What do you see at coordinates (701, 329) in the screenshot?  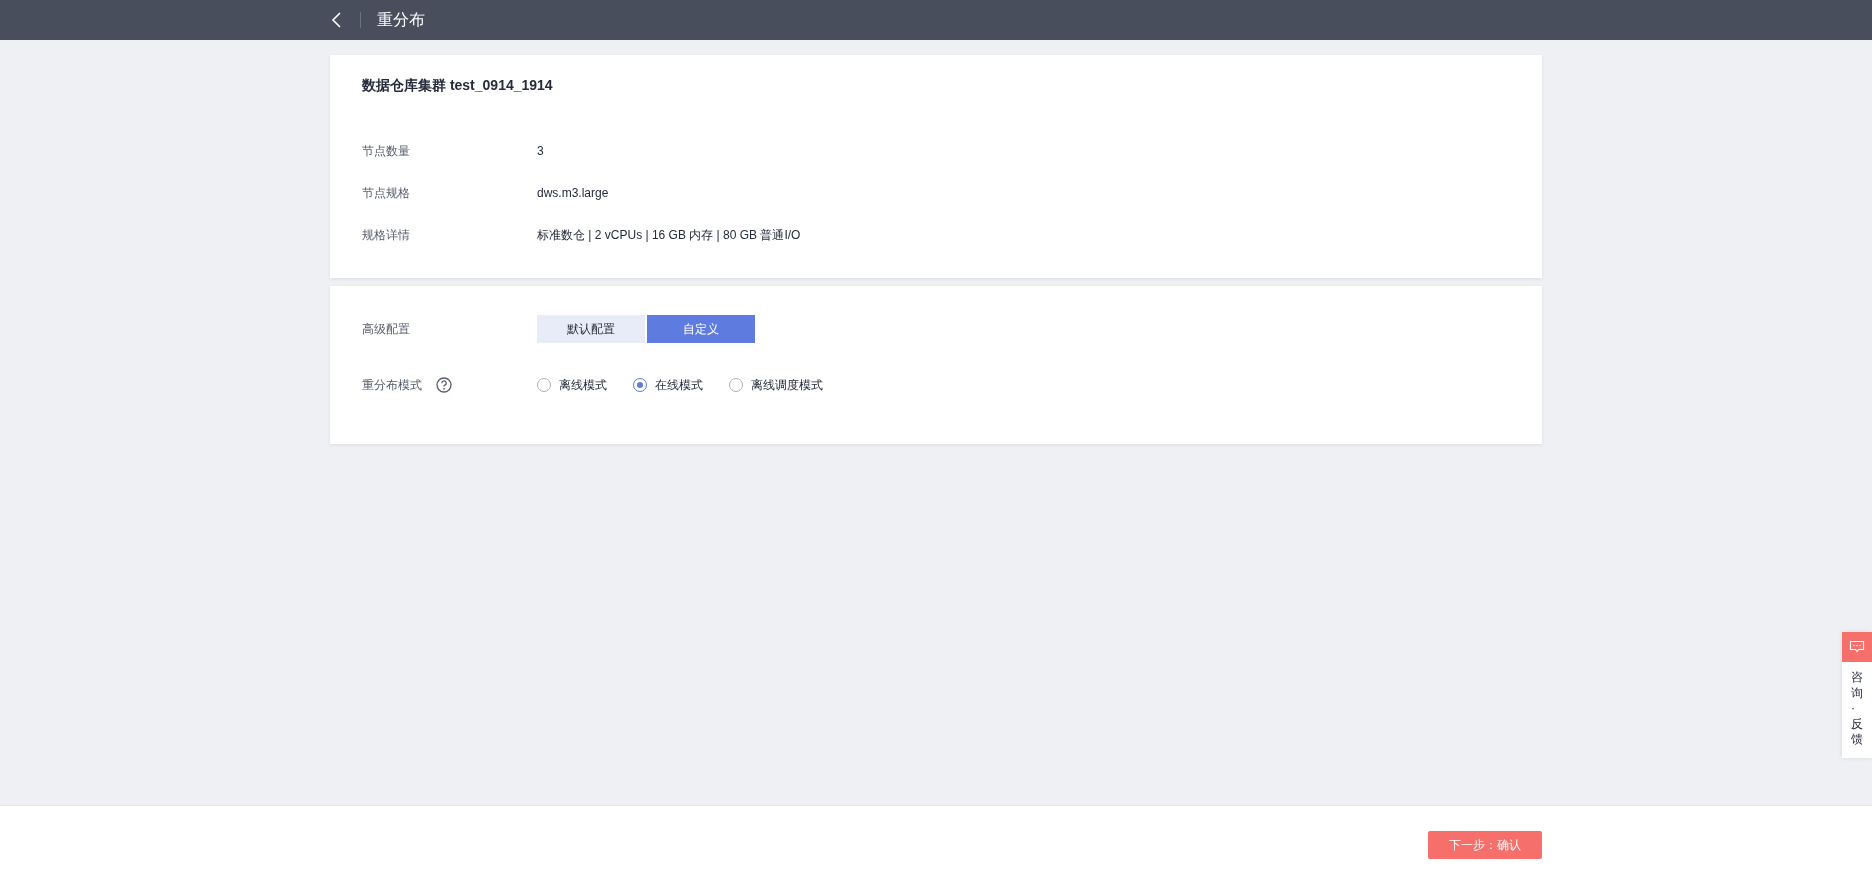 I see `config-option-button: 自定义` at bounding box center [701, 329].